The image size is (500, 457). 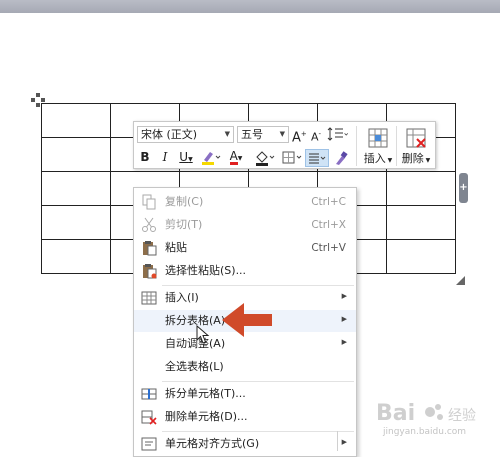 I want to click on bold-button: B, so click(x=145, y=157).